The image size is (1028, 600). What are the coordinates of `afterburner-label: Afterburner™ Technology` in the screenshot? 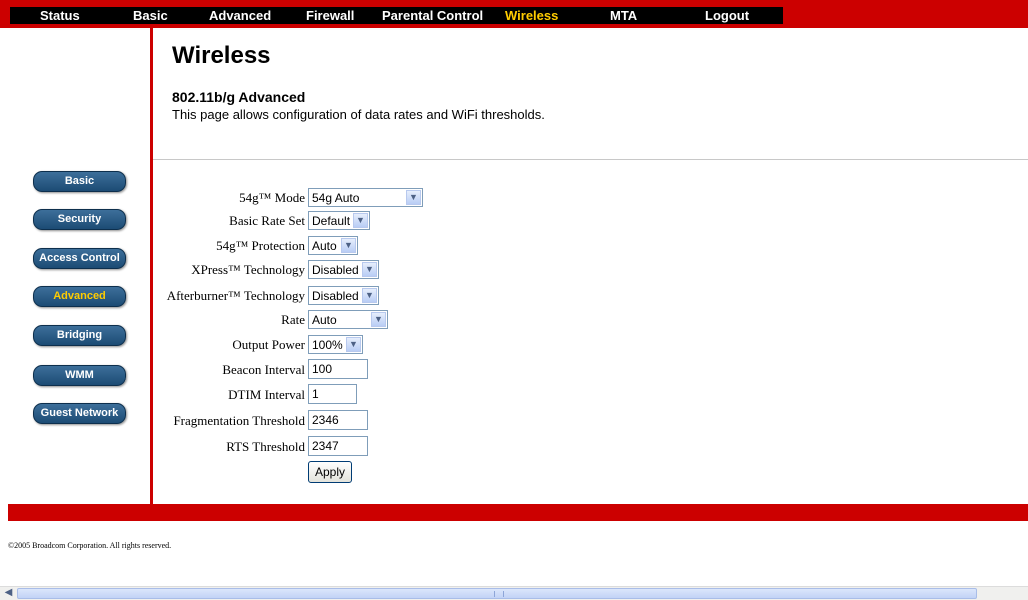 It's located at (235, 295).